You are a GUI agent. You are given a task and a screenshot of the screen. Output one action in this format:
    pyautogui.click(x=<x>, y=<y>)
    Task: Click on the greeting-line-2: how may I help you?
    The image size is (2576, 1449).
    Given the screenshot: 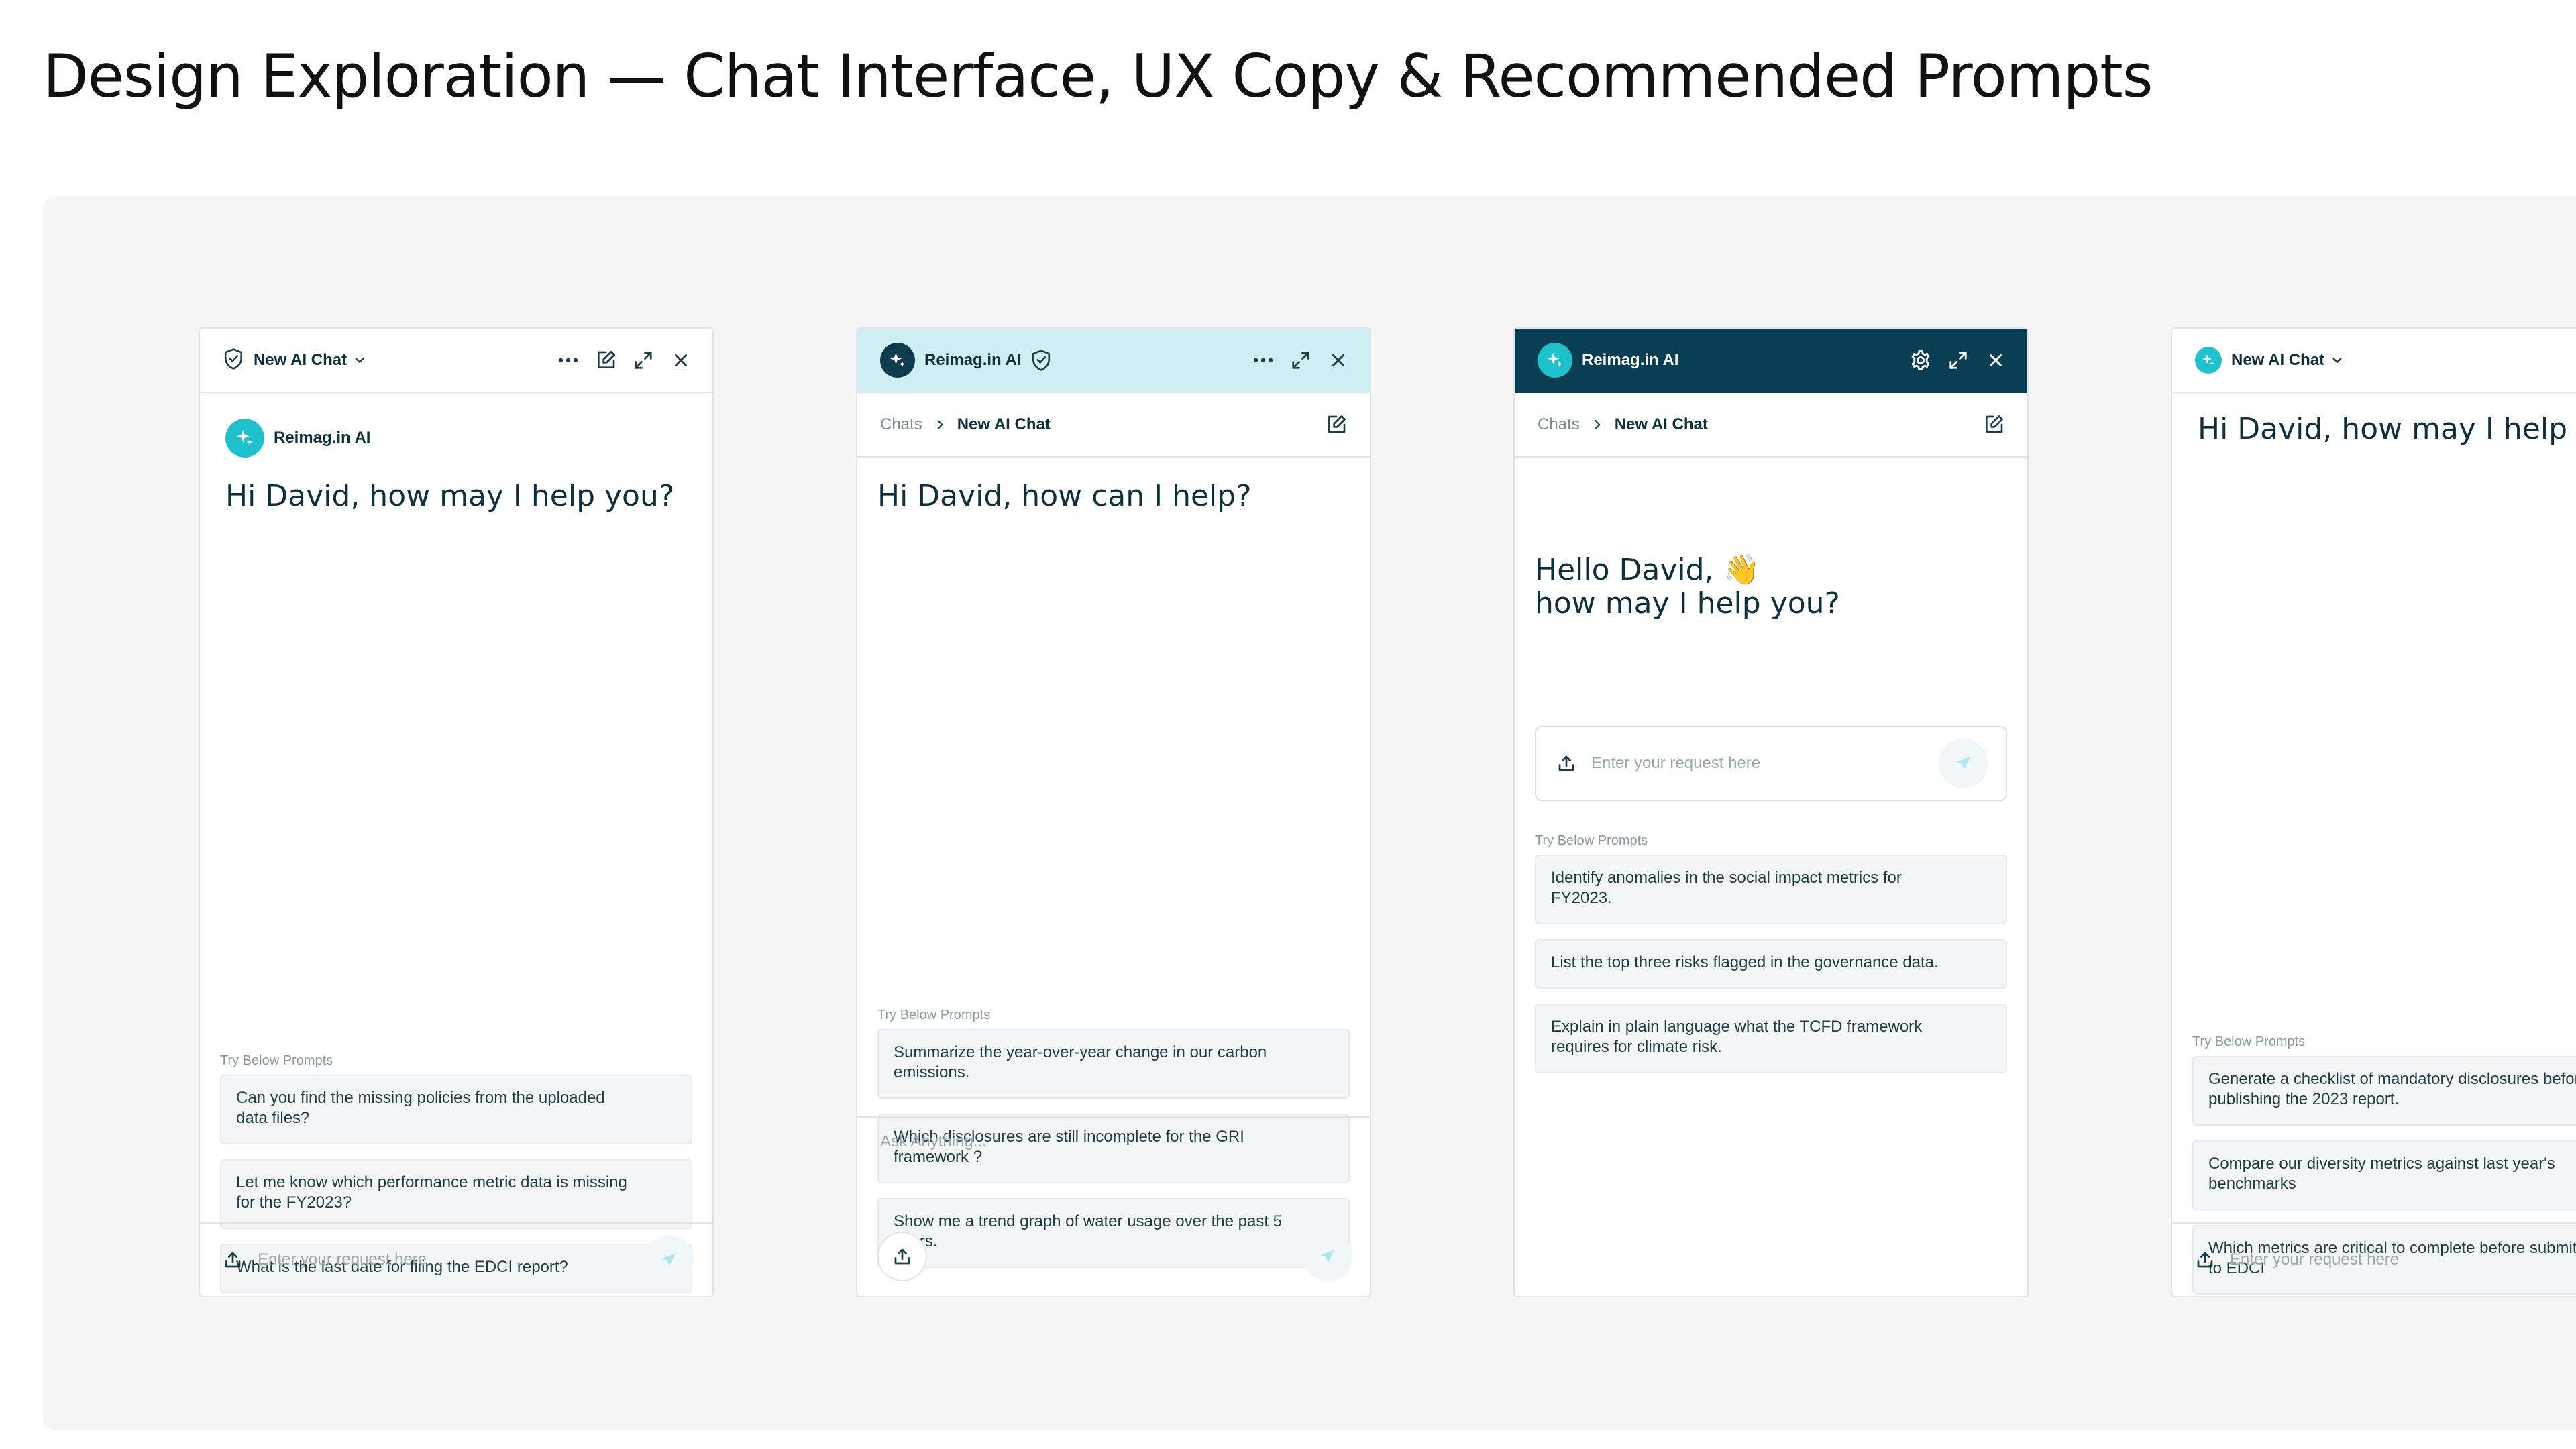 What is the action you would take?
    pyautogui.click(x=1687, y=603)
    